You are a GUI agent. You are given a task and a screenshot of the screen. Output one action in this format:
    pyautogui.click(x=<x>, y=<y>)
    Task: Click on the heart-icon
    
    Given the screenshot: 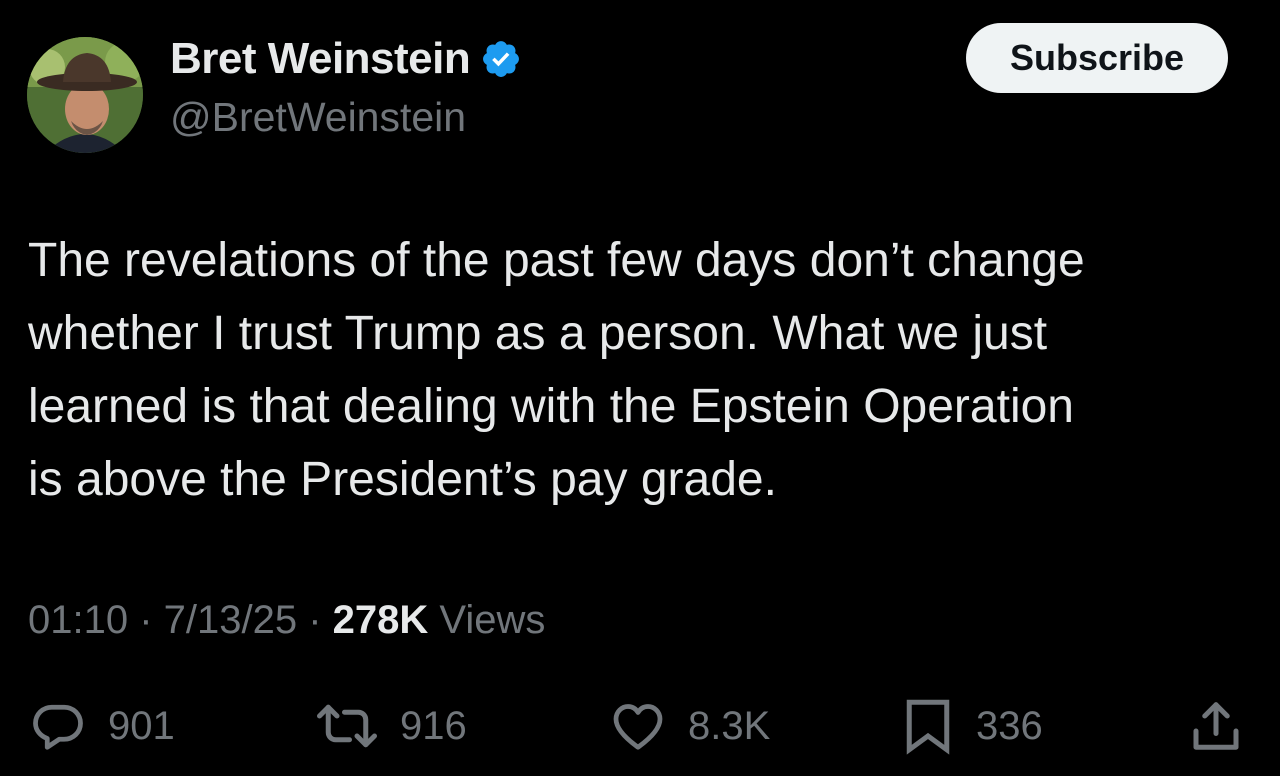 What is the action you would take?
    pyautogui.click(x=638, y=727)
    